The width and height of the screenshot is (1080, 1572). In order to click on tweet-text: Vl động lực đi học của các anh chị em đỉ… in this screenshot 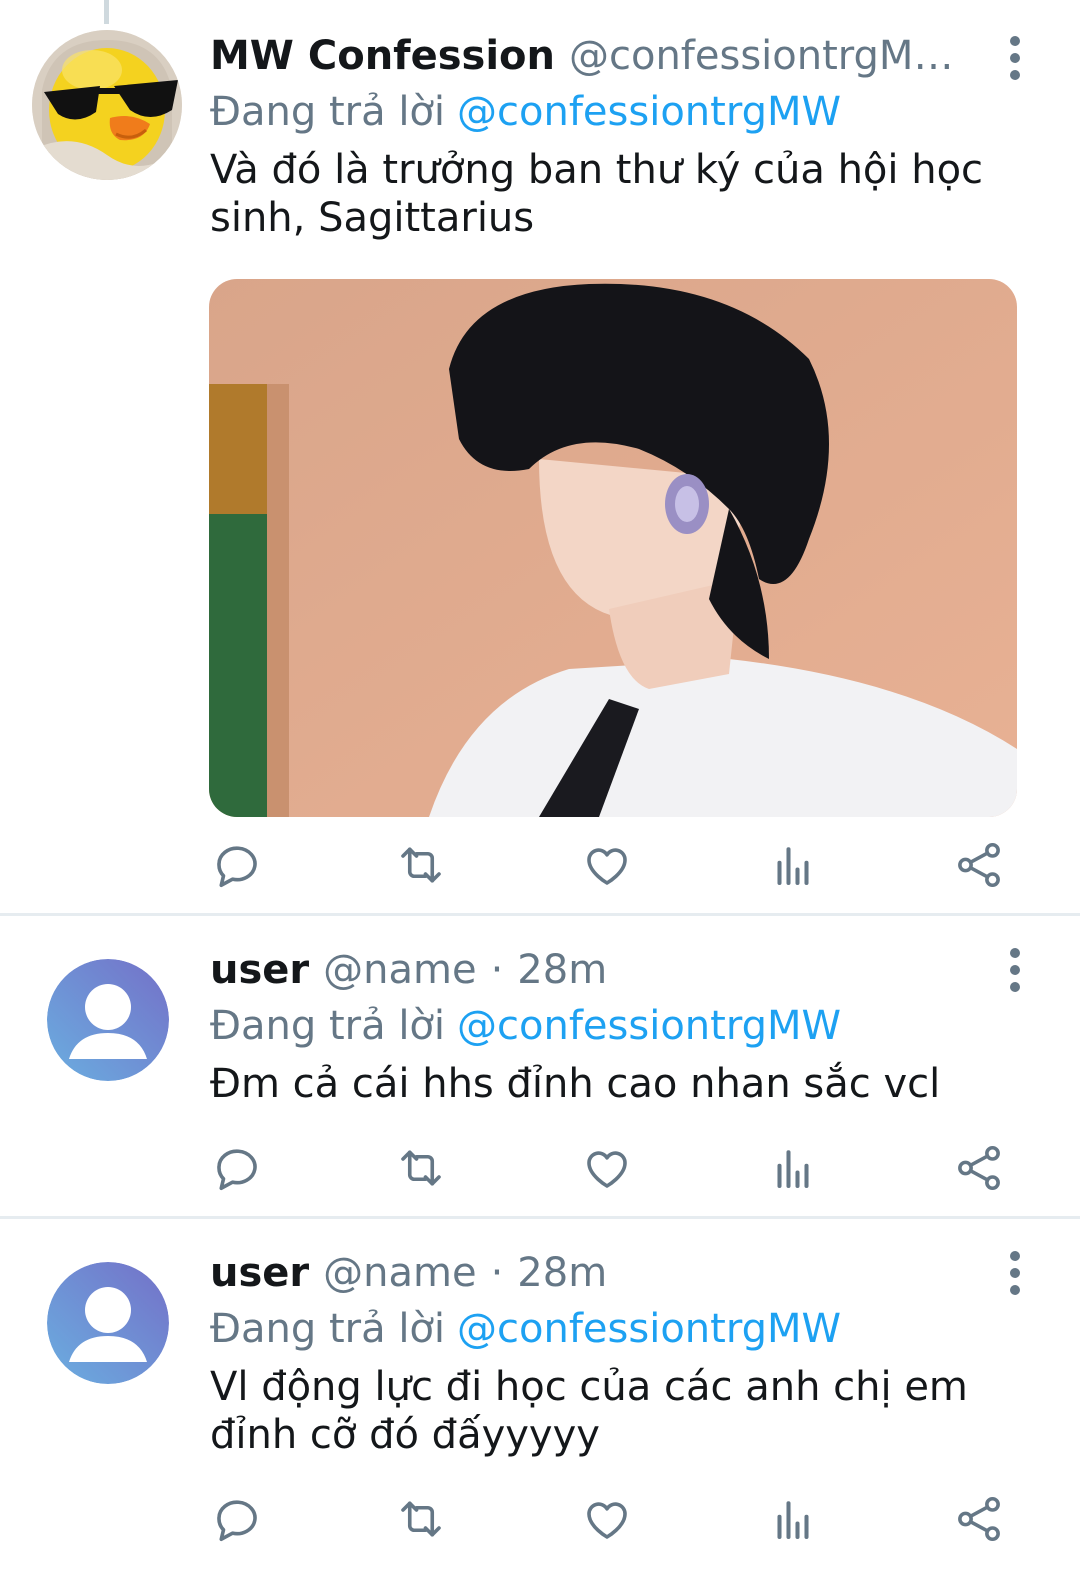, I will do `click(589, 1411)`.